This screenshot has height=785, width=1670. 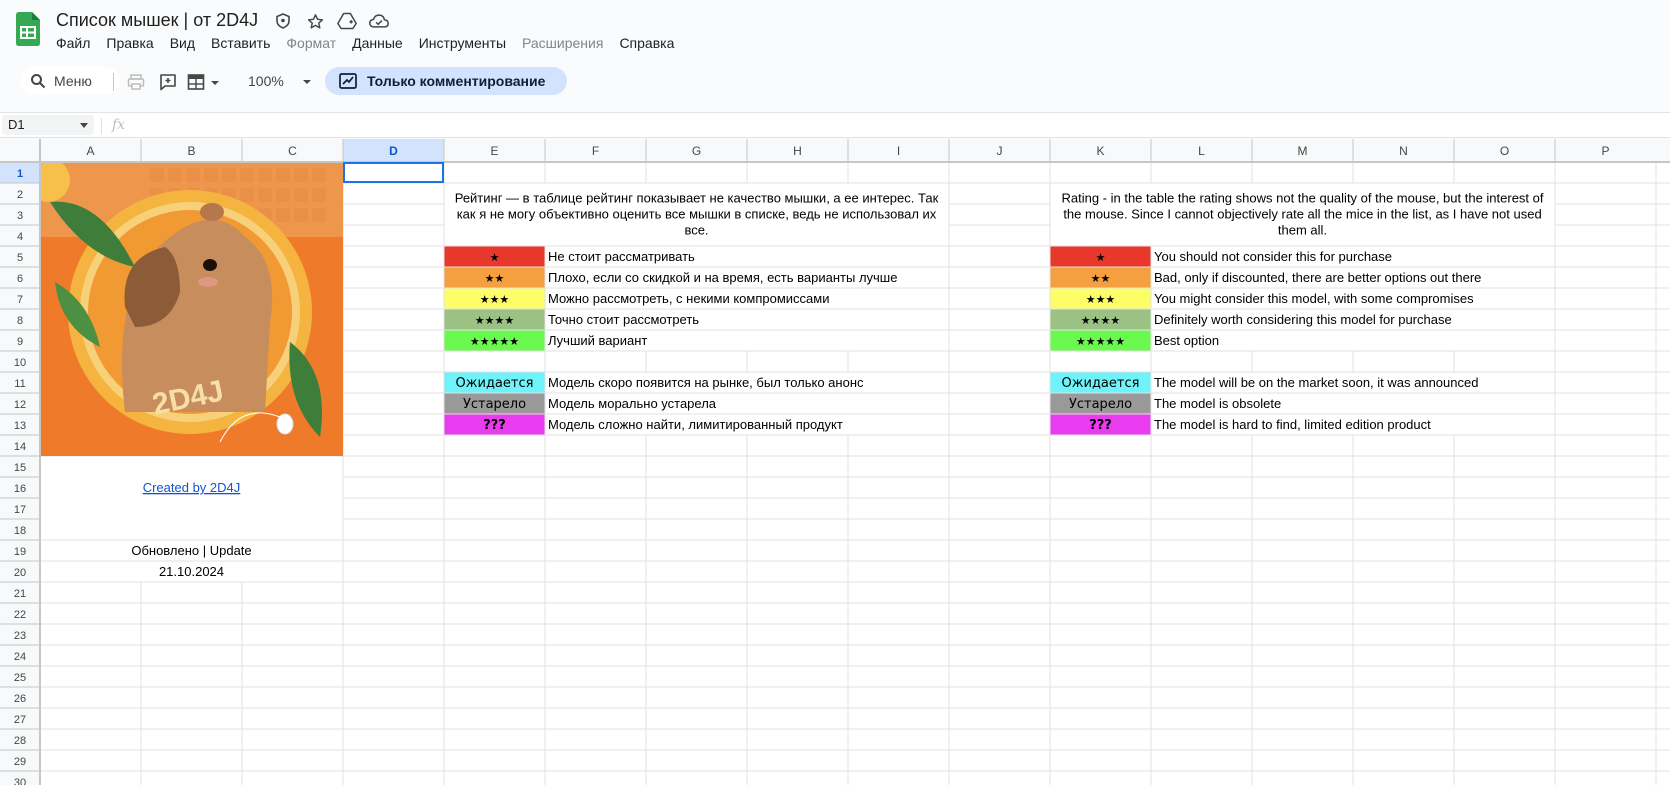 I want to click on star-icon, so click(x=315, y=21).